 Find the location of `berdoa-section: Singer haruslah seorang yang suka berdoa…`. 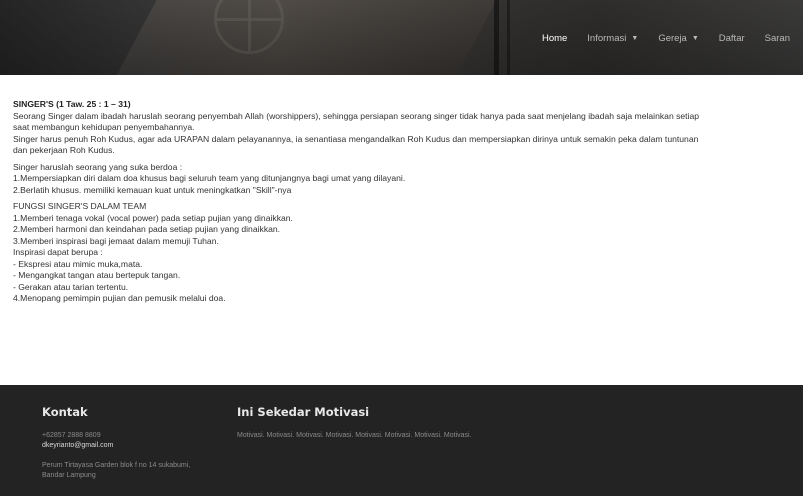

berdoa-section: Singer haruslah seorang yang suka berdoa… is located at coordinates (403, 179).